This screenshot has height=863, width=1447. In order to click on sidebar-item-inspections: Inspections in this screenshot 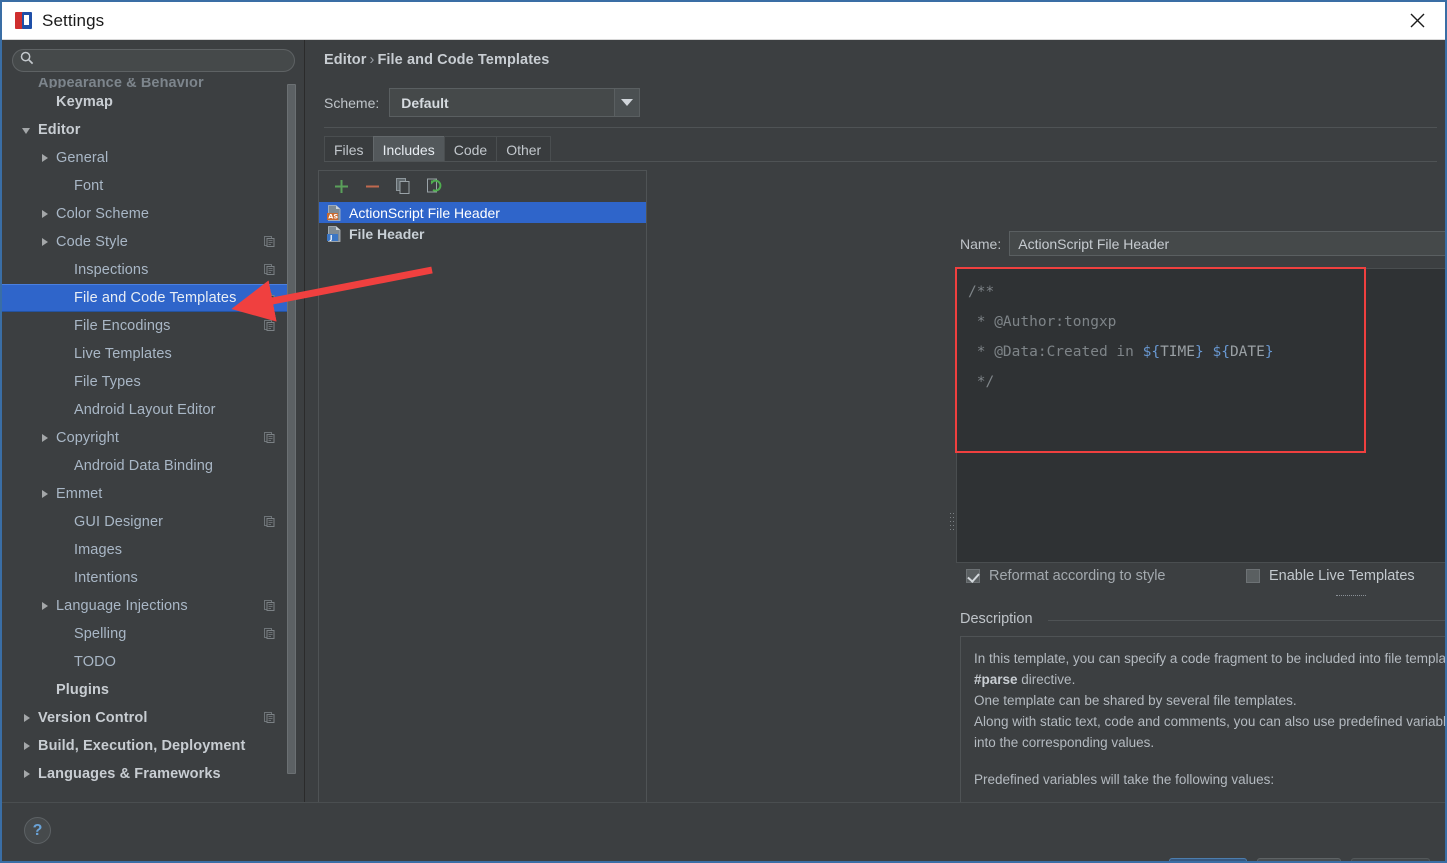, I will do `click(145, 270)`.